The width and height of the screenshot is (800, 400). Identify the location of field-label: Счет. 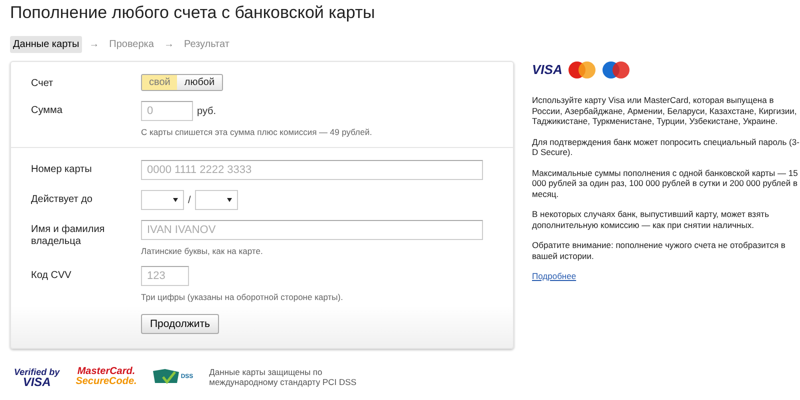
(42, 84).